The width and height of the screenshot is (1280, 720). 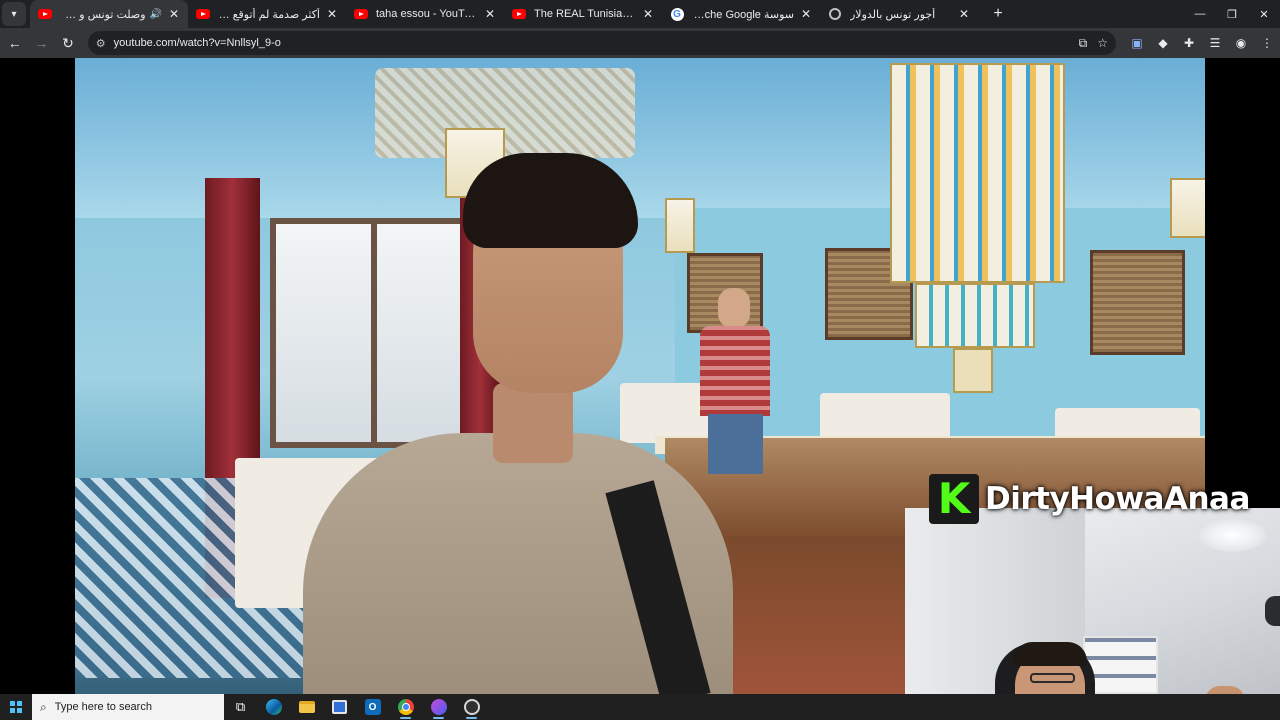 I want to click on new-tab-button: +, so click(x=998, y=14).